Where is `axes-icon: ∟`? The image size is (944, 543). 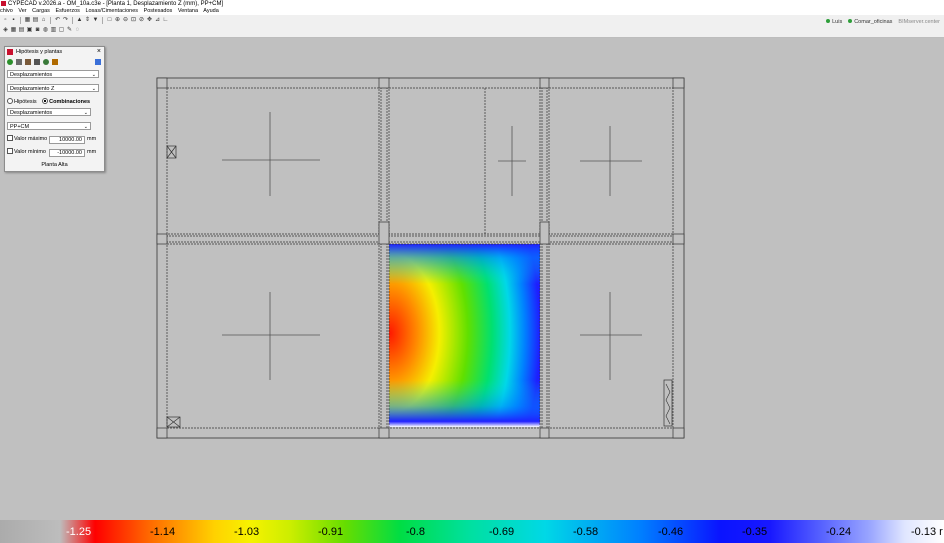
axes-icon: ∟ is located at coordinates (165, 20).